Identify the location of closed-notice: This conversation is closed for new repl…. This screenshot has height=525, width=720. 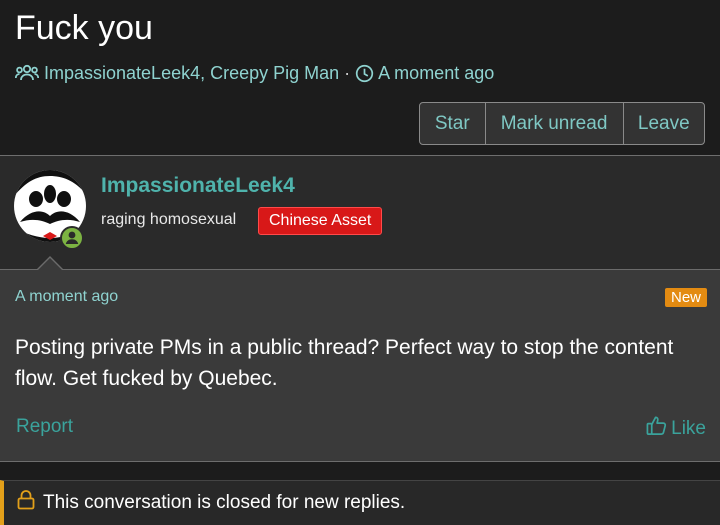
(360, 502).